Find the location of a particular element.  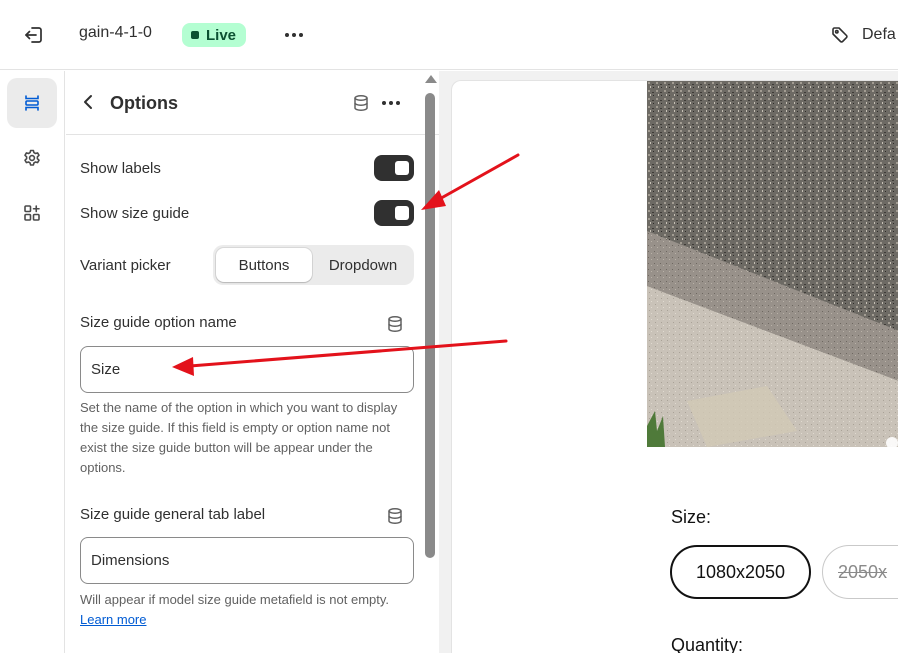

show-size-guide-toggle is located at coordinates (394, 213).